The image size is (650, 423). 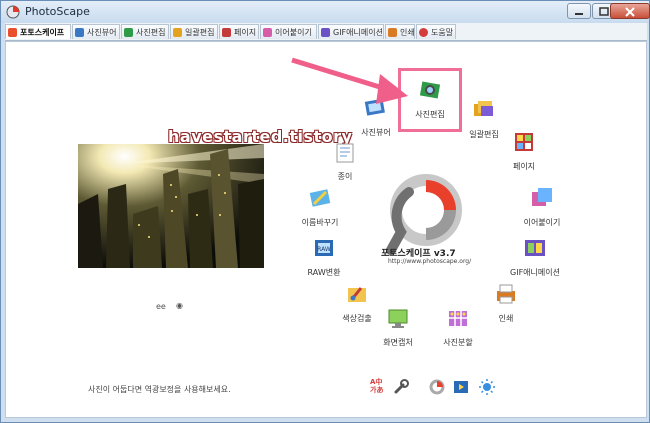 I want to click on raw-converter-icon: RAW, so click(x=324, y=248).